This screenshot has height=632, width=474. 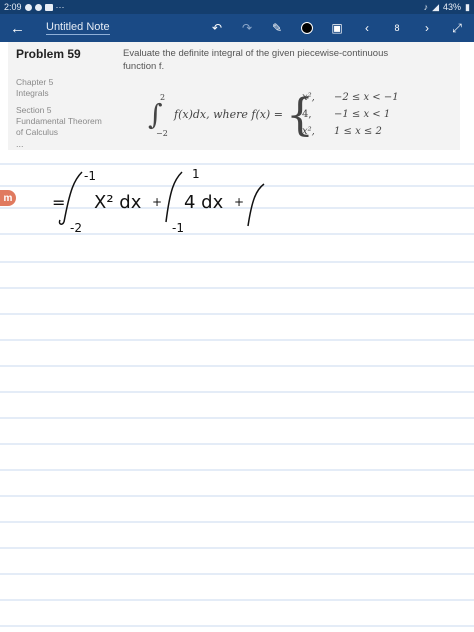 What do you see at coordinates (37, 132) in the screenshot?
I see `section-name: of Calculus` at bounding box center [37, 132].